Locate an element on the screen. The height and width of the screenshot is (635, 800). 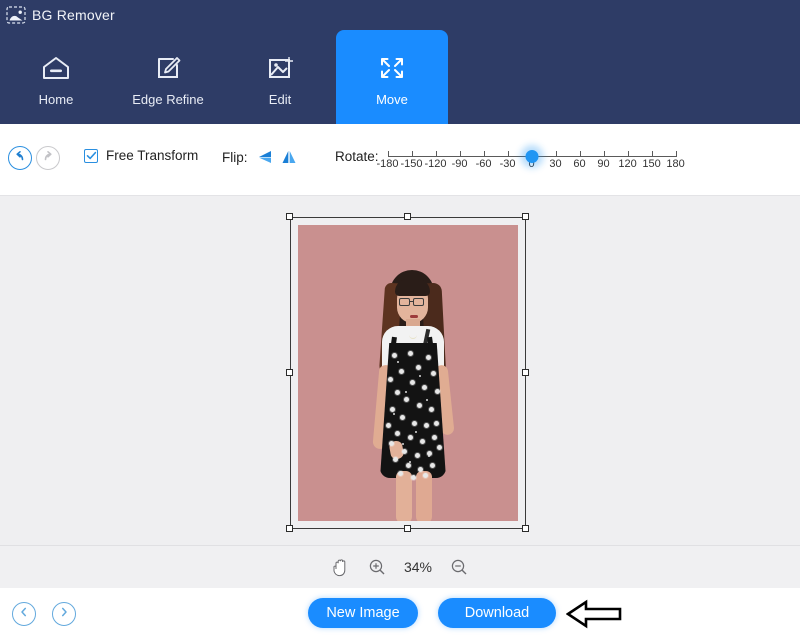
rotate-tick-label: 120 is located at coordinates (627, 164).